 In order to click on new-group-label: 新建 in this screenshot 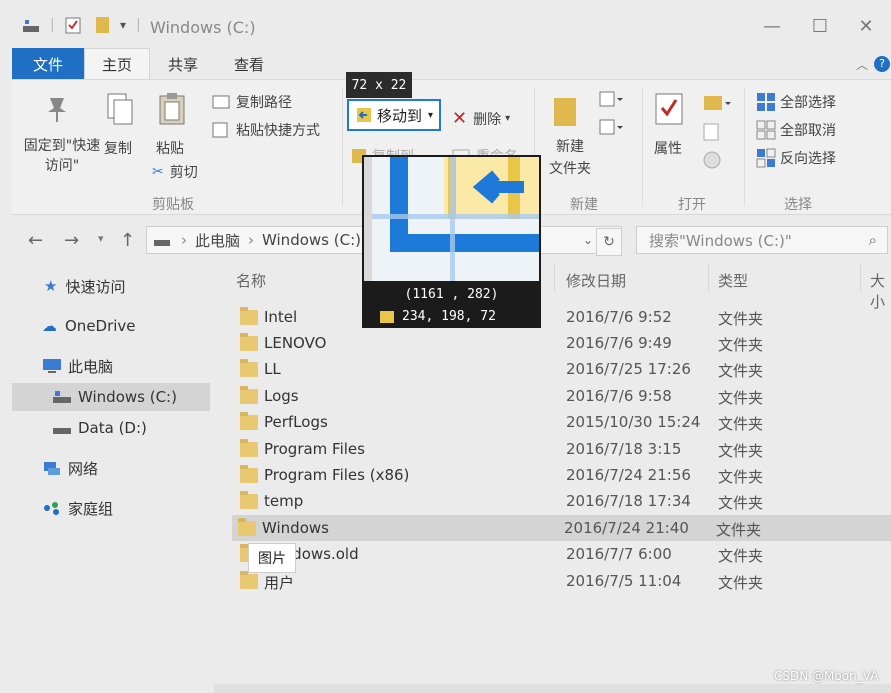, I will do `click(584, 205)`.